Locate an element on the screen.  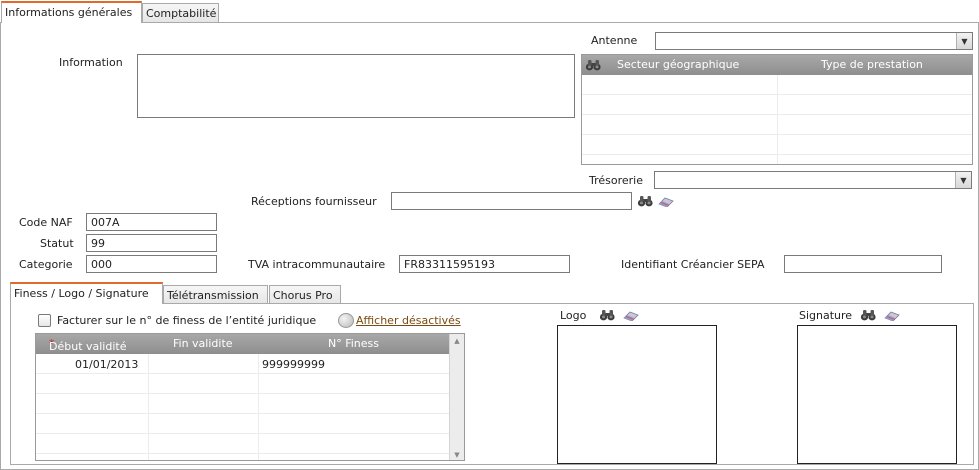
signature-label: Signature is located at coordinates (826, 315).